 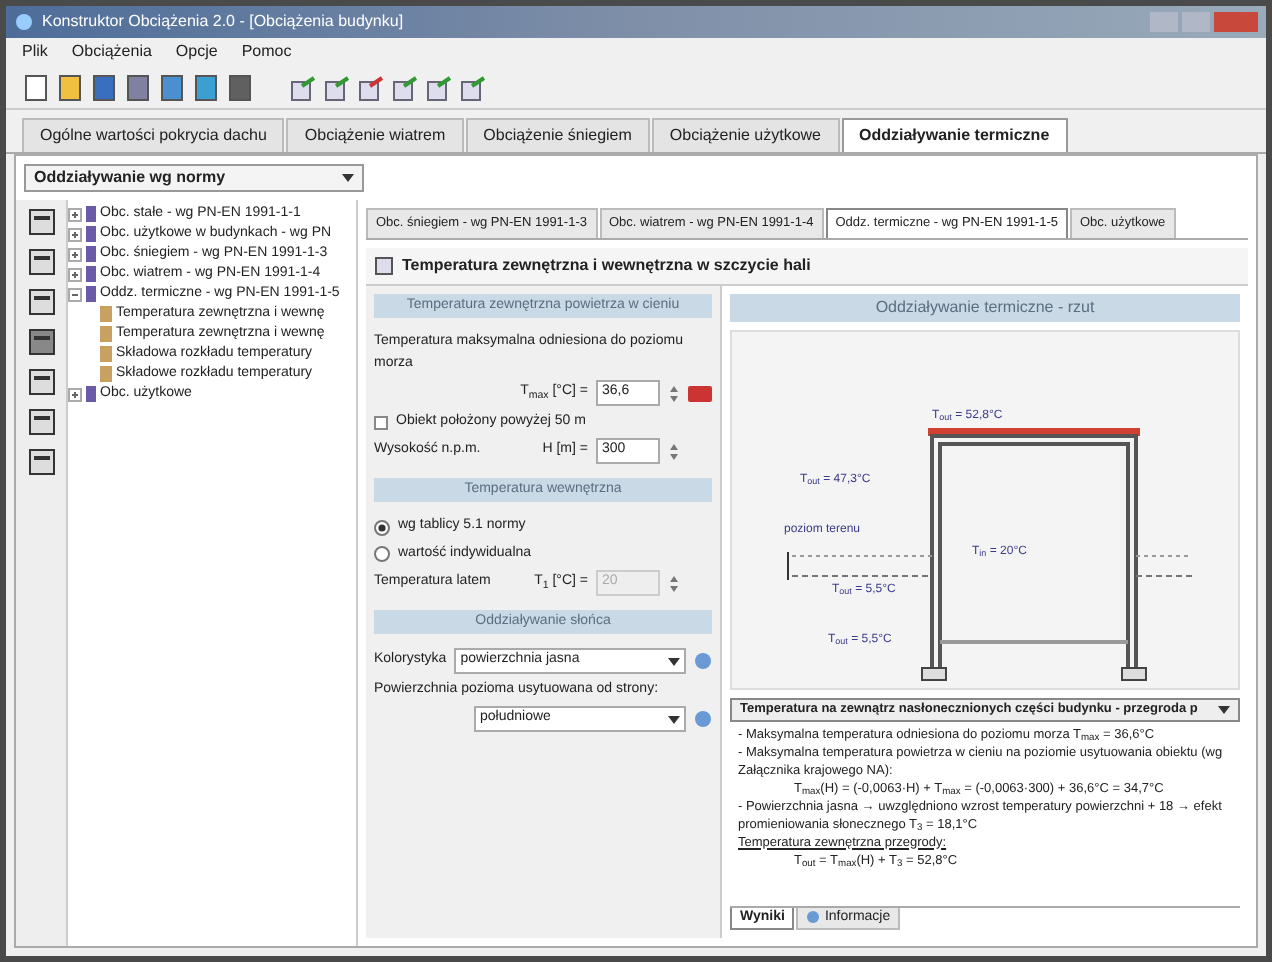 I want to click on form-icon, so click(x=384, y=265).